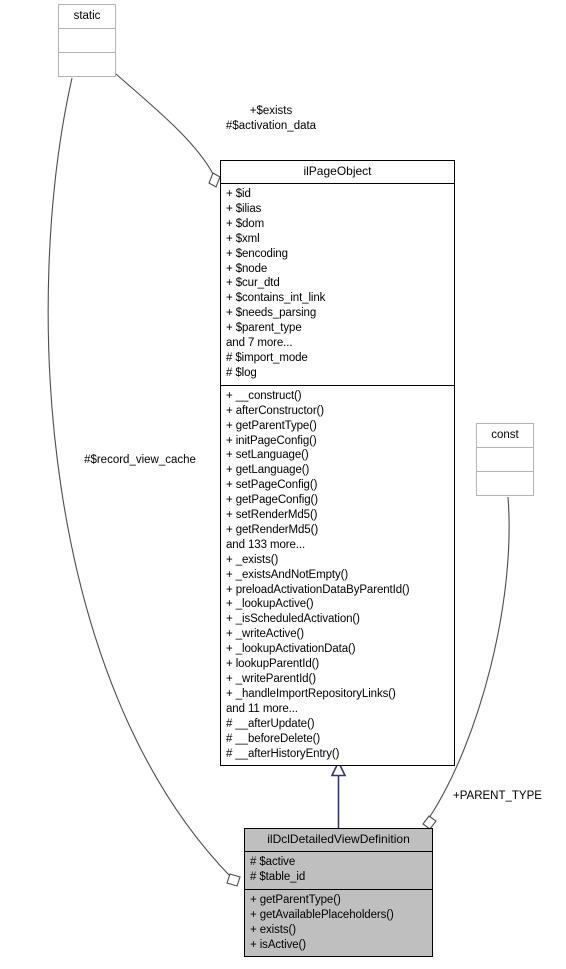 The height and width of the screenshot is (969, 566). What do you see at coordinates (505, 483) in the screenshot?
I see `node-const-operations-compartment` at bounding box center [505, 483].